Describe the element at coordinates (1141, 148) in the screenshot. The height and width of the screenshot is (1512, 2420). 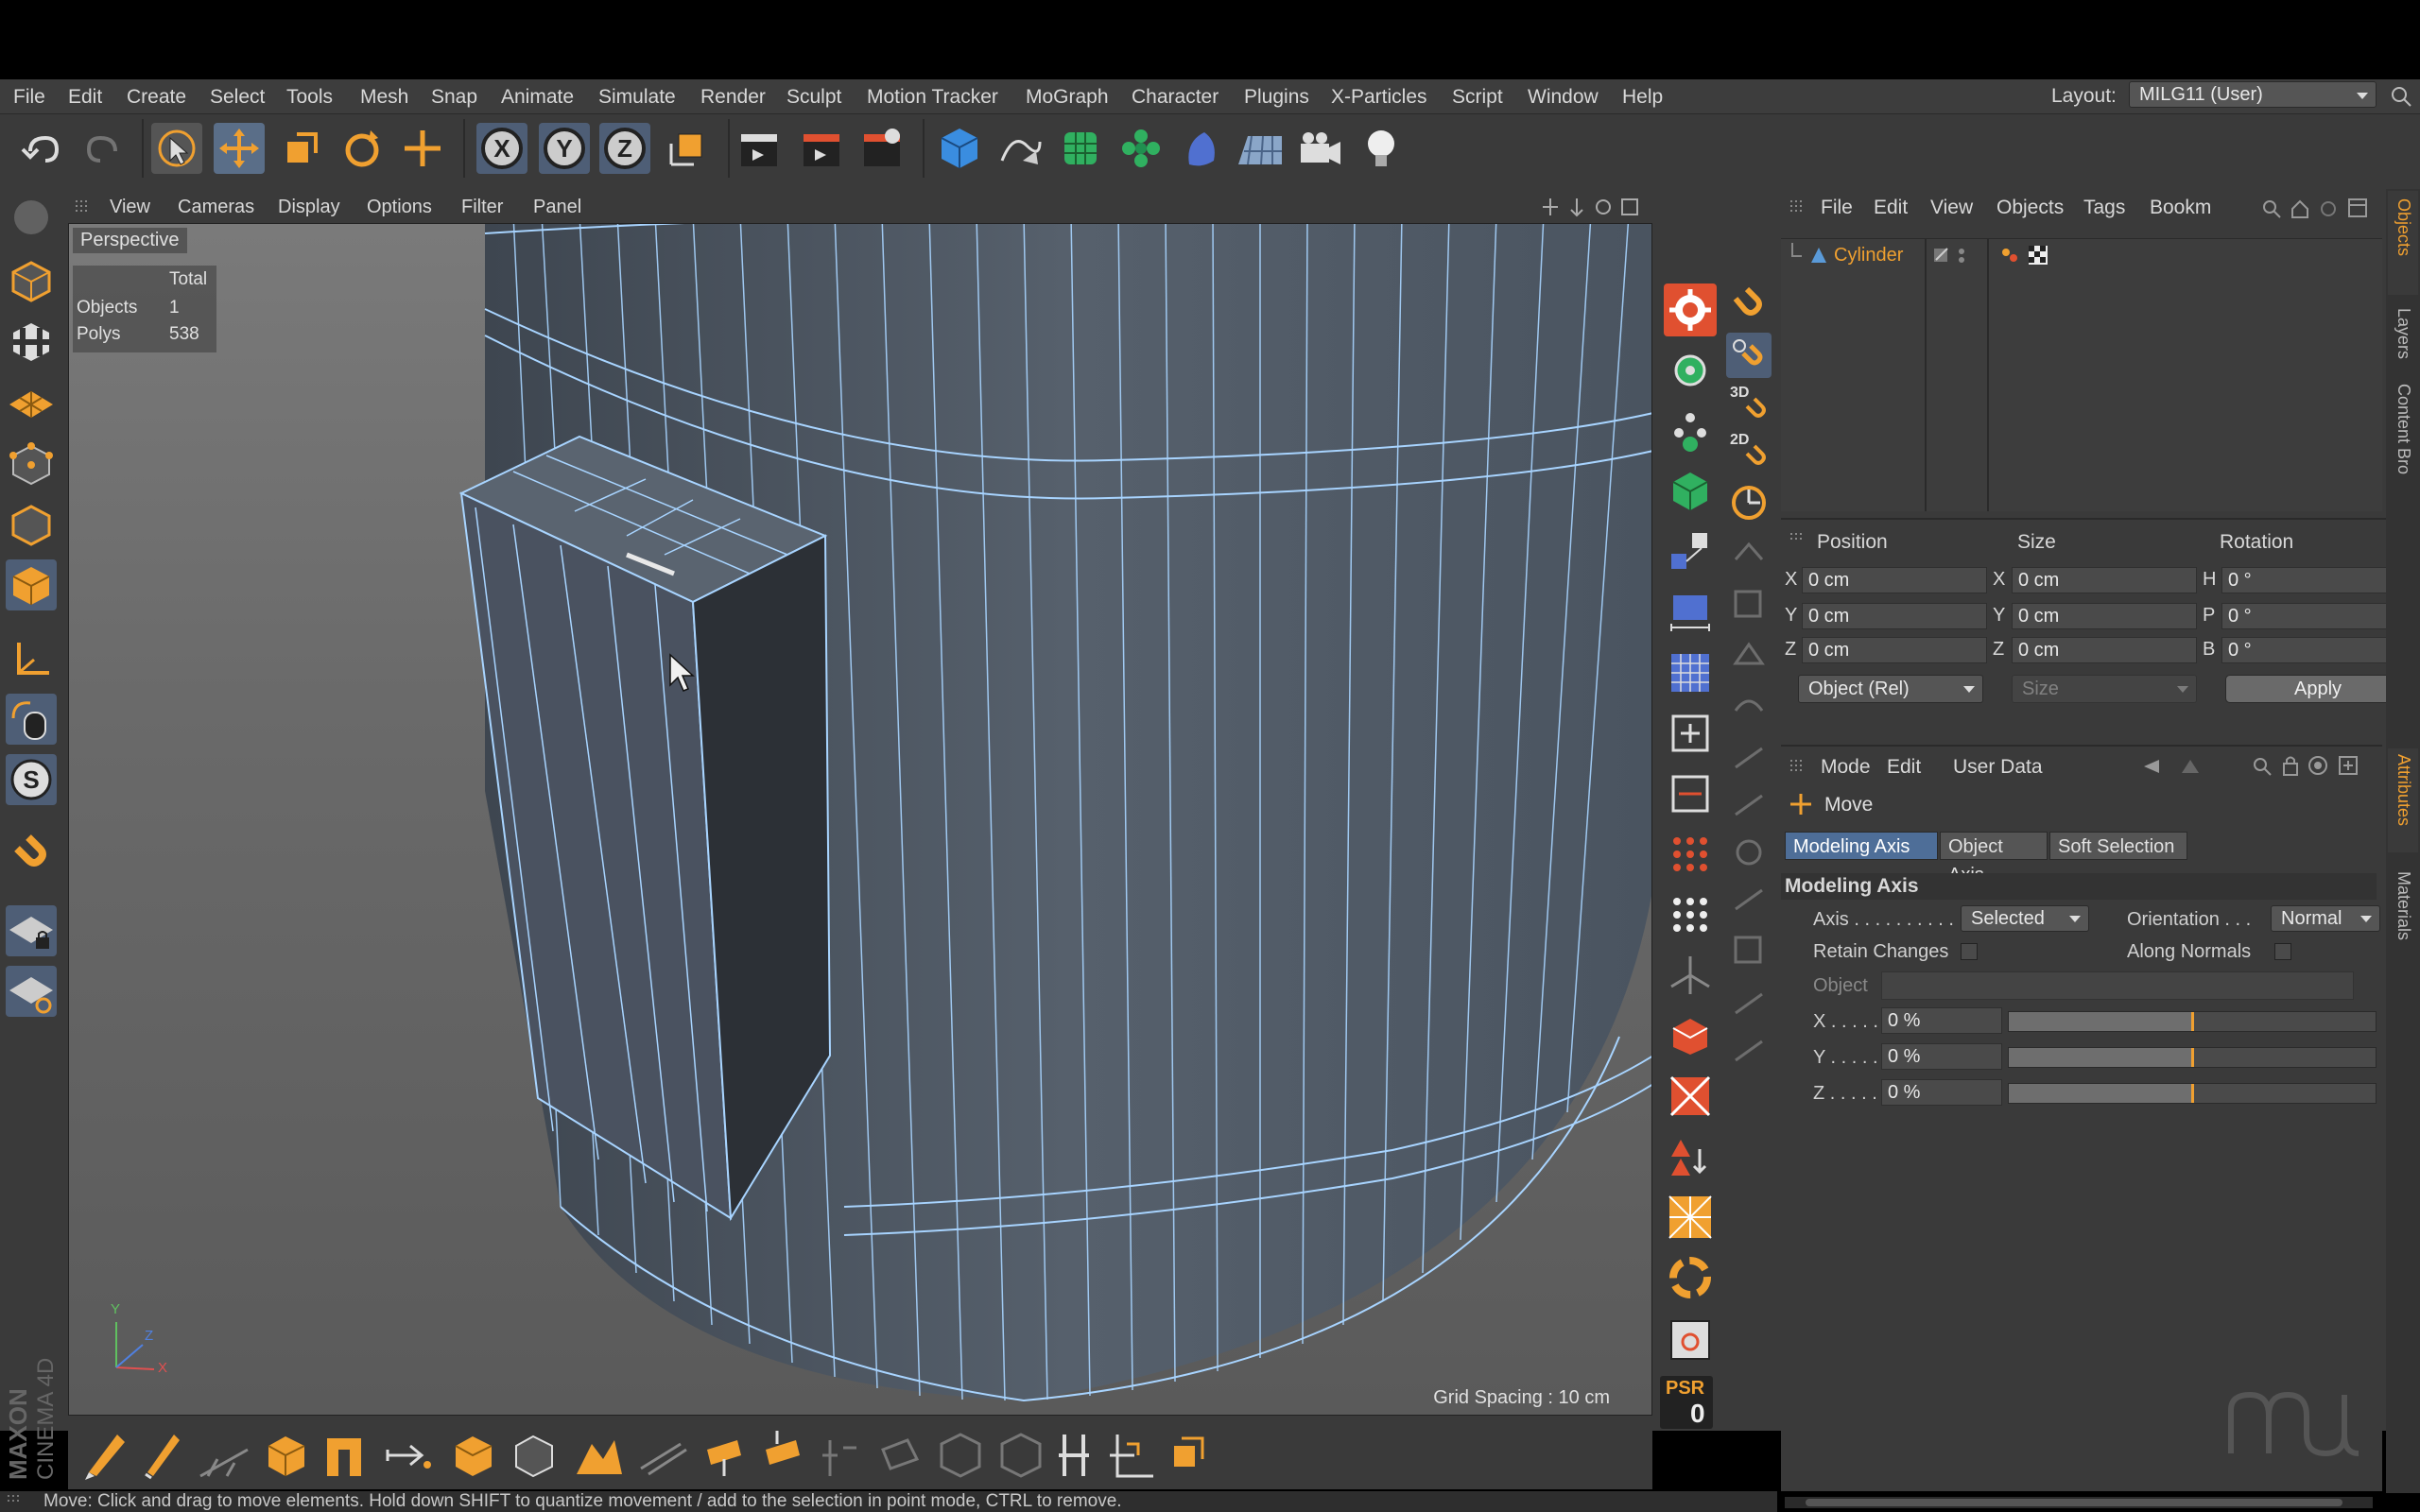
I see `cloner-button` at that location.